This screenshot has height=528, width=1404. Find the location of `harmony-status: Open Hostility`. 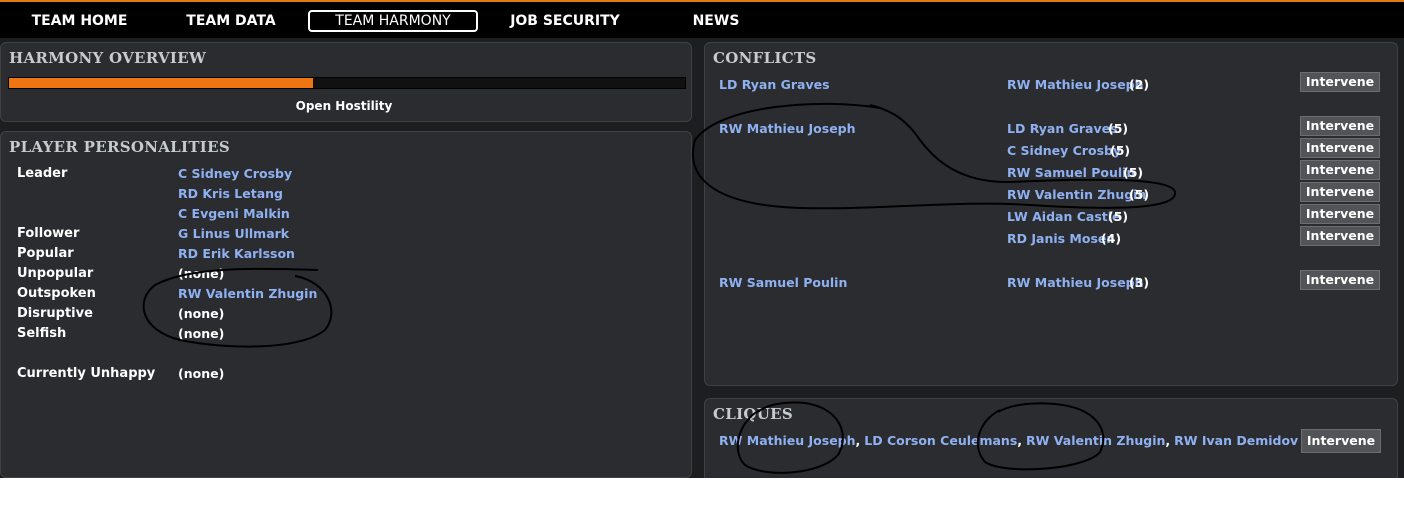

harmony-status: Open Hostility is located at coordinates (344, 106).